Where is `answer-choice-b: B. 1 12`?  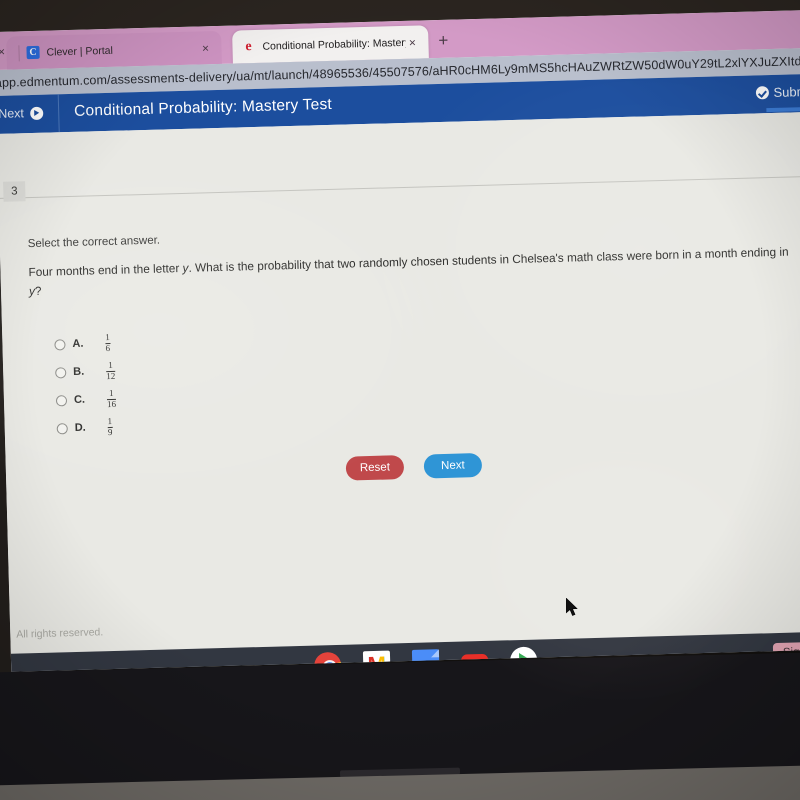 answer-choice-b: B. 1 12 is located at coordinates (85, 372).